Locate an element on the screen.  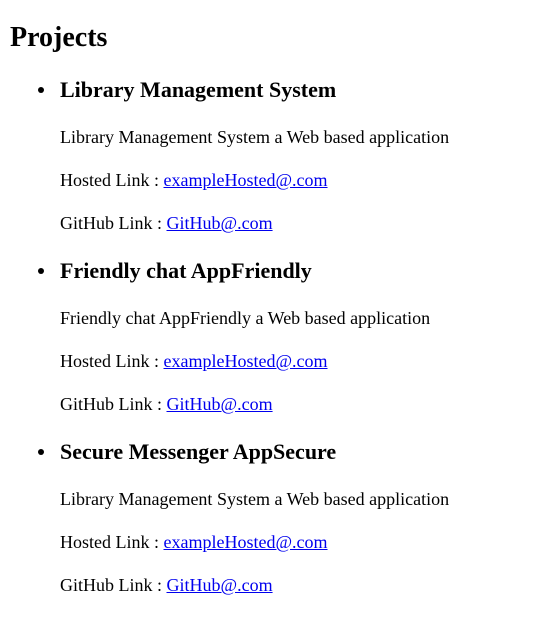
project-title: Secure Messenger AppSecure is located at coordinates (198, 451).